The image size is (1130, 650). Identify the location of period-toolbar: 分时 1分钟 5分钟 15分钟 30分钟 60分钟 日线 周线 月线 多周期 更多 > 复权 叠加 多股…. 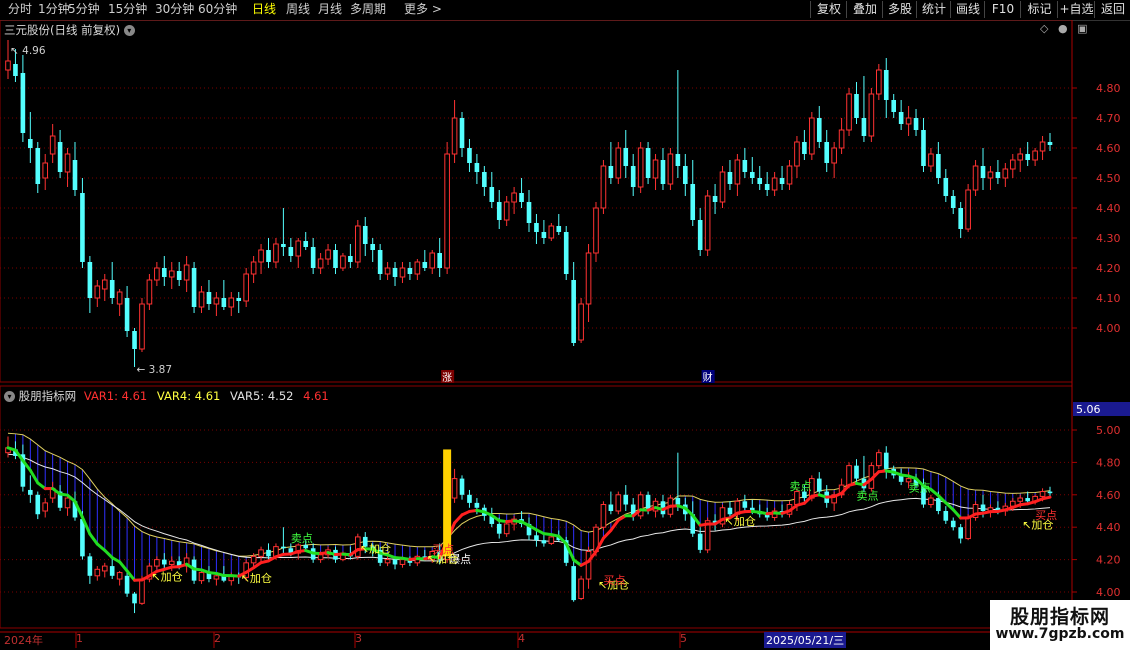
(565, 10).